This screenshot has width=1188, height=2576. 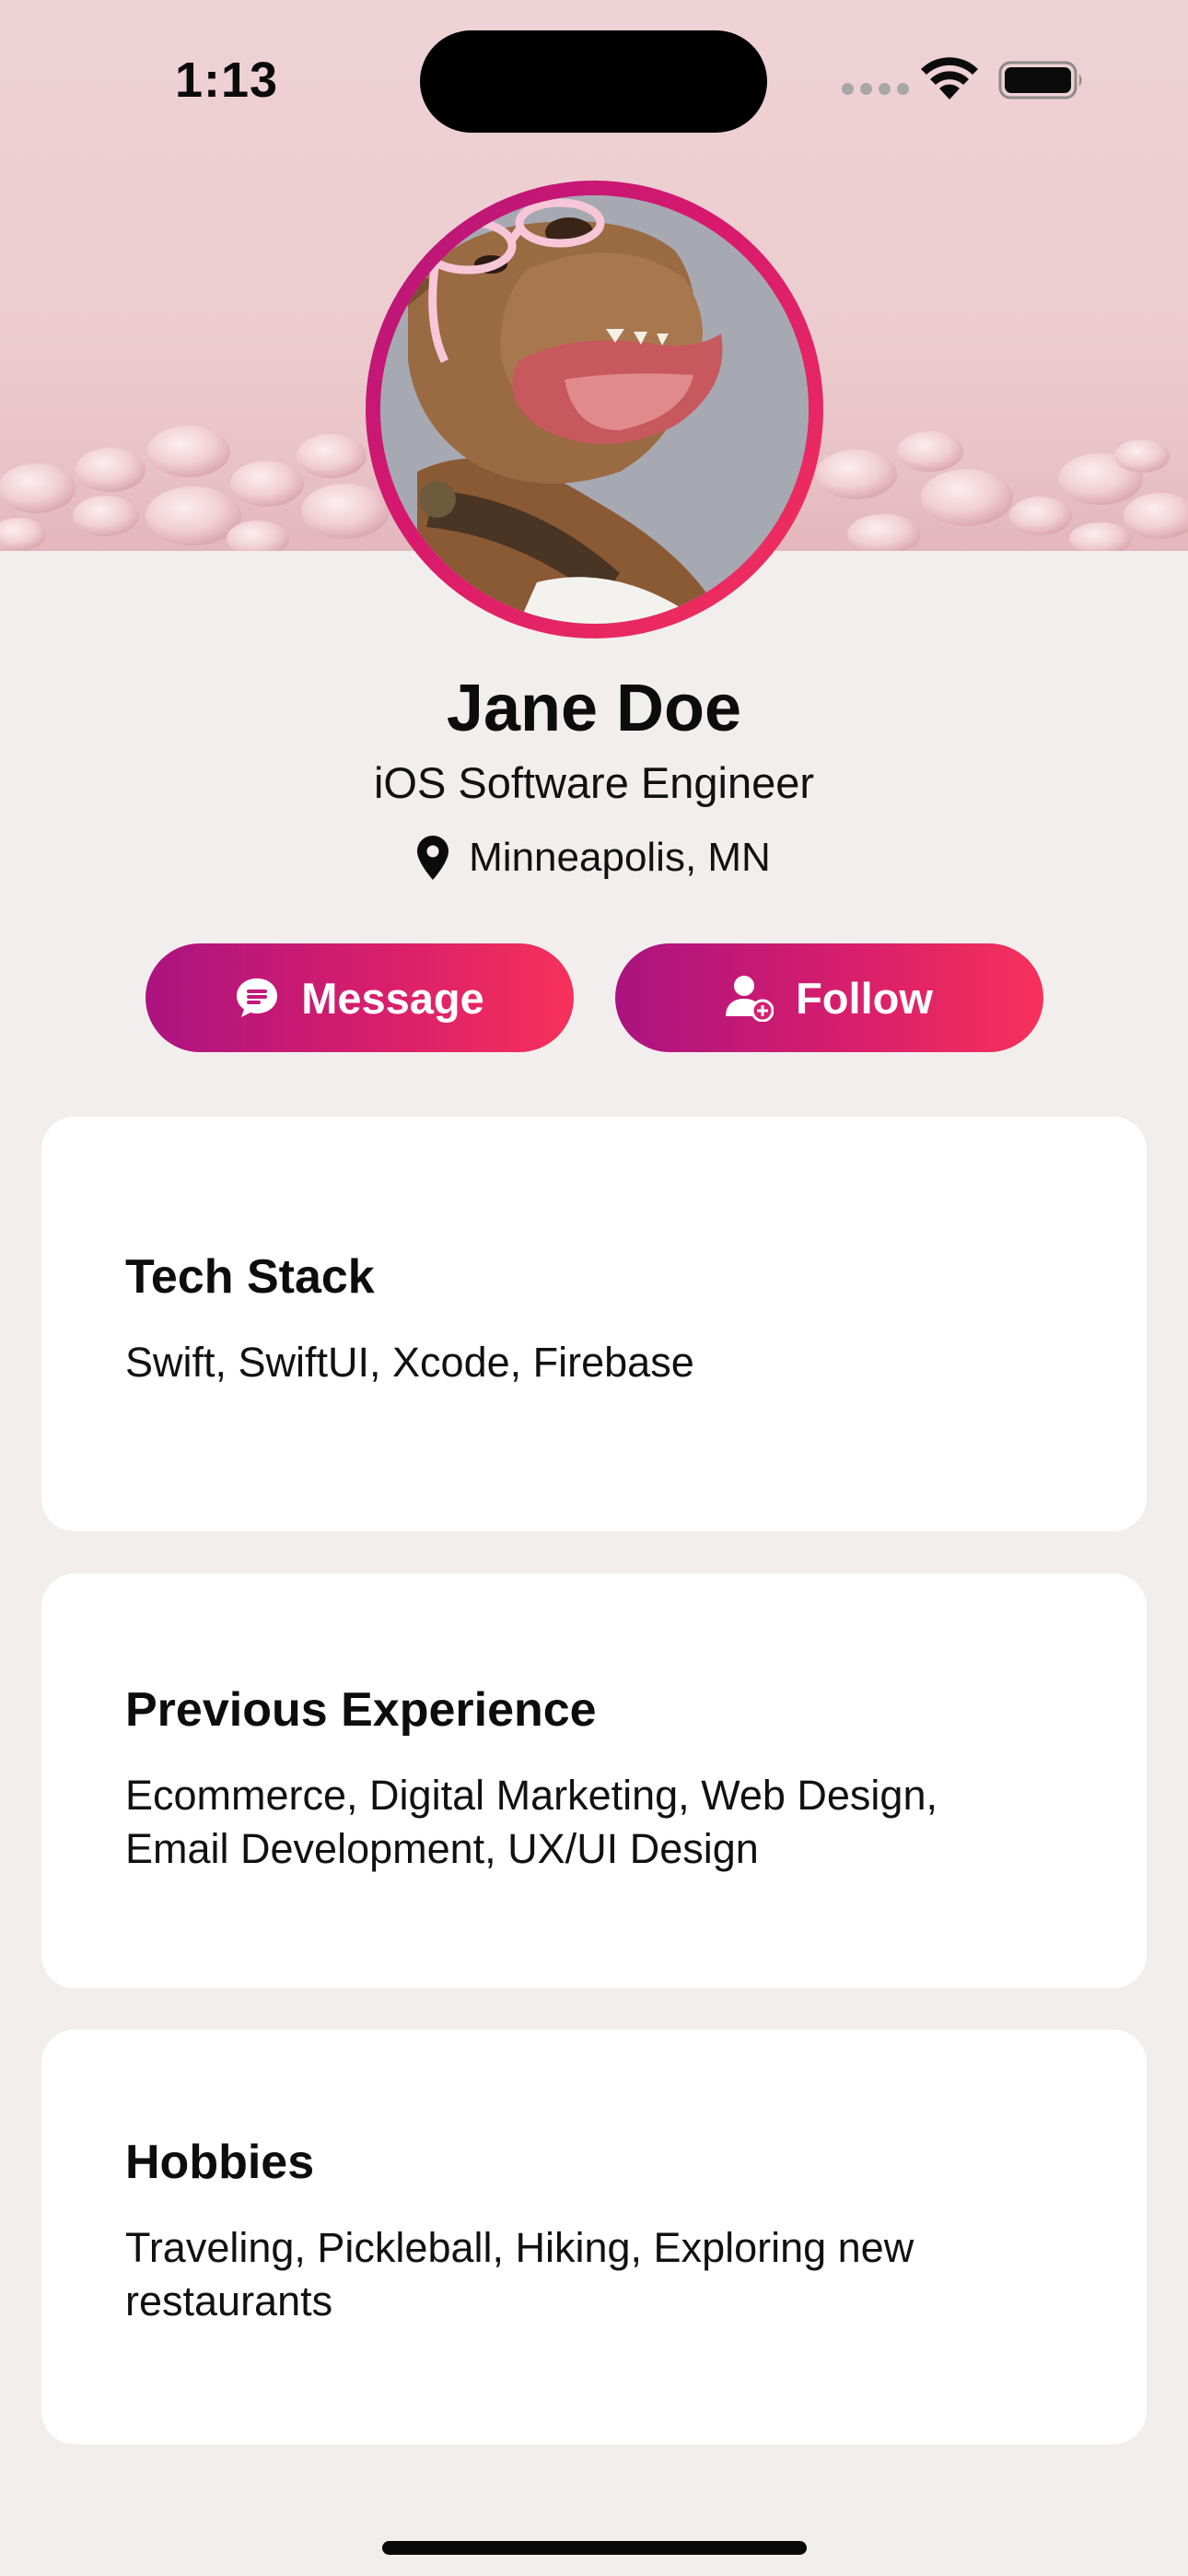 What do you see at coordinates (594, 708) in the screenshot?
I see `profile-name: Jane Doe` at bounding box center [594, 708].